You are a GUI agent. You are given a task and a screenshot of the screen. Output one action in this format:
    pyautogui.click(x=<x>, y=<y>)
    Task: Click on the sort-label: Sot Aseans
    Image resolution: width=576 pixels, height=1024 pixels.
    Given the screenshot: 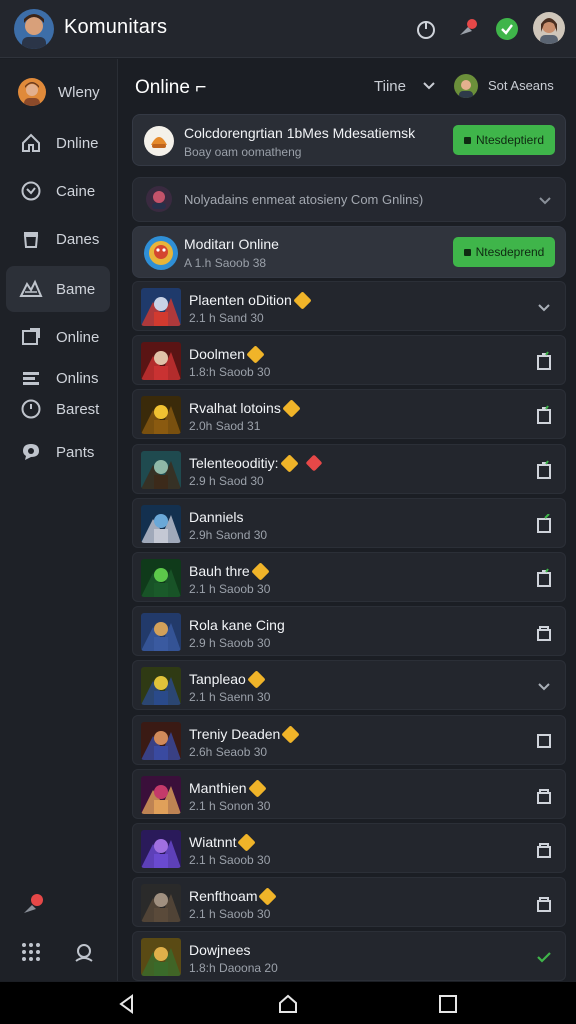 What is the action you would take?
    pyautogui.click(x=521, y=85)
    